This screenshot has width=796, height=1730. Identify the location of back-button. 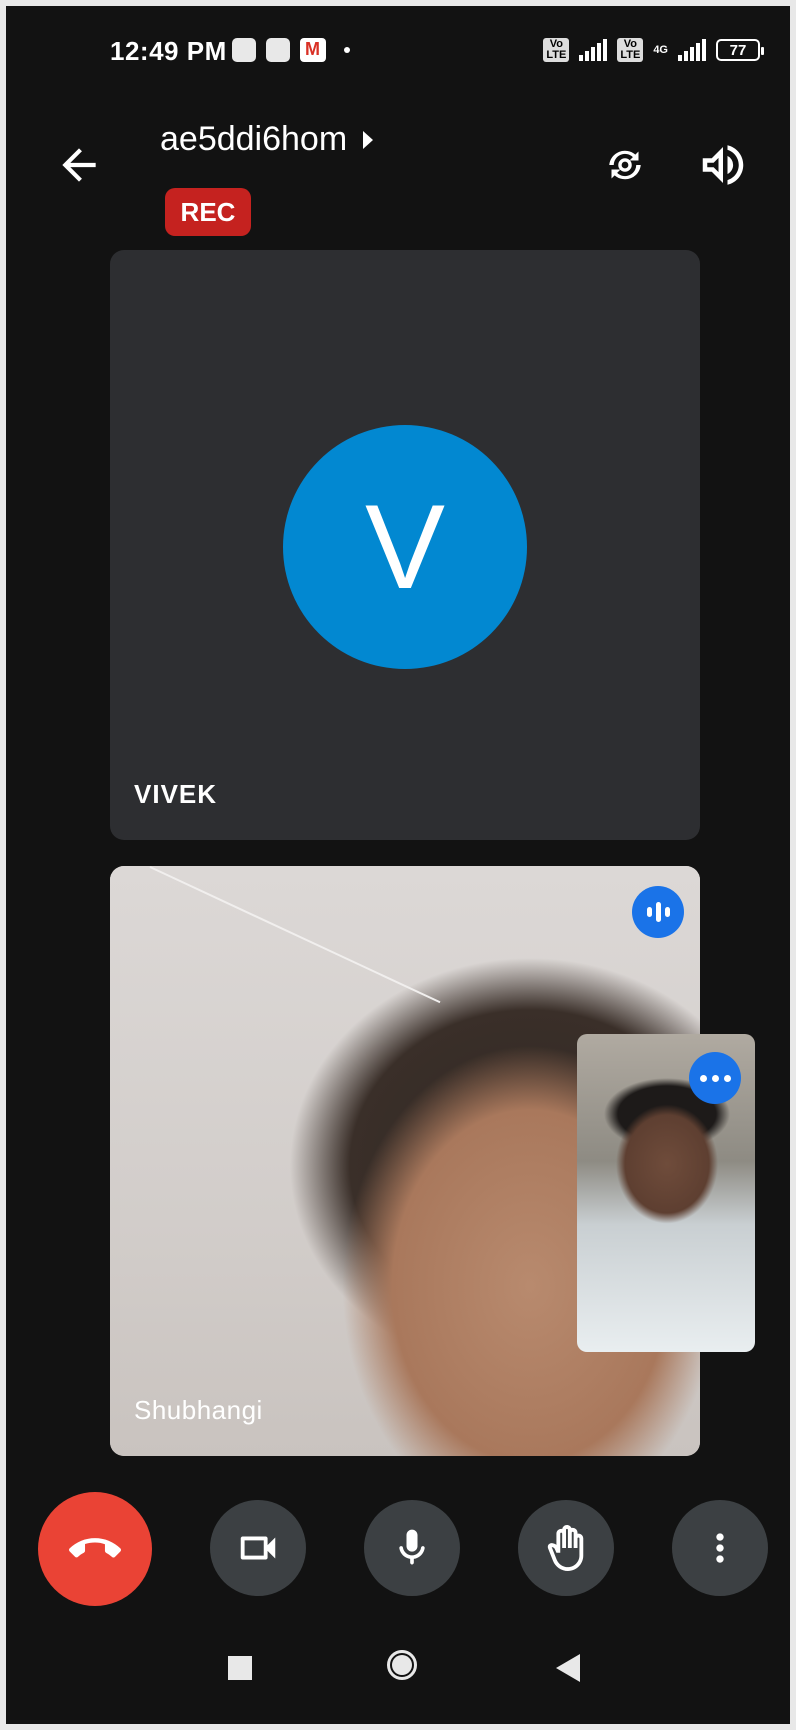
(79, 165).